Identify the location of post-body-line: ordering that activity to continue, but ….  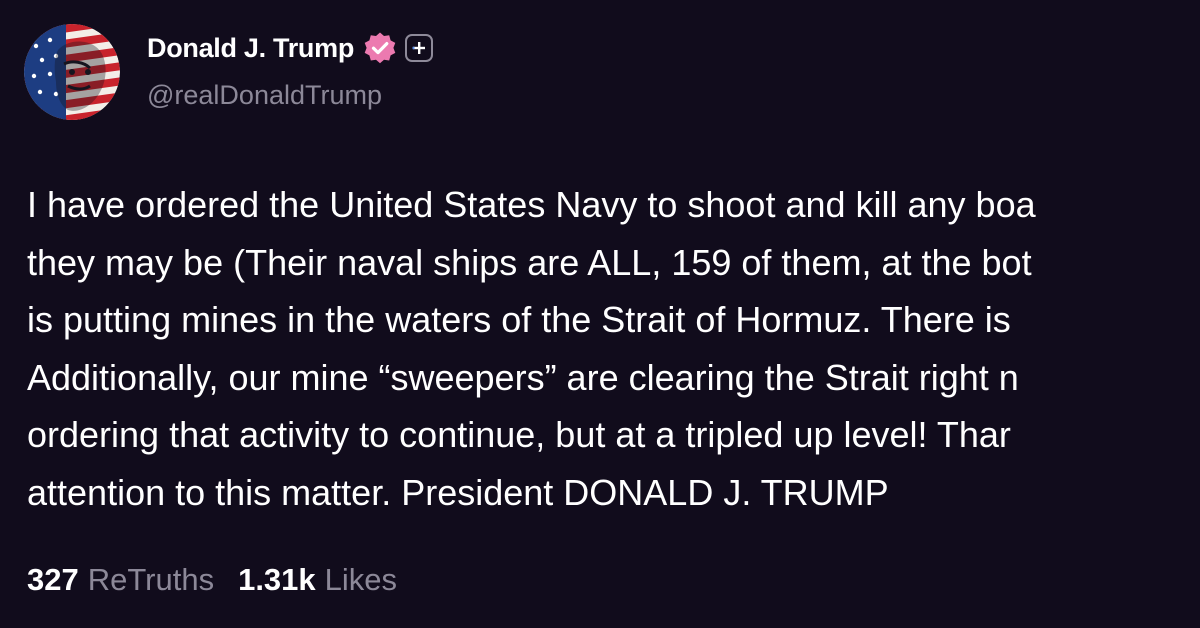
(519, 434).